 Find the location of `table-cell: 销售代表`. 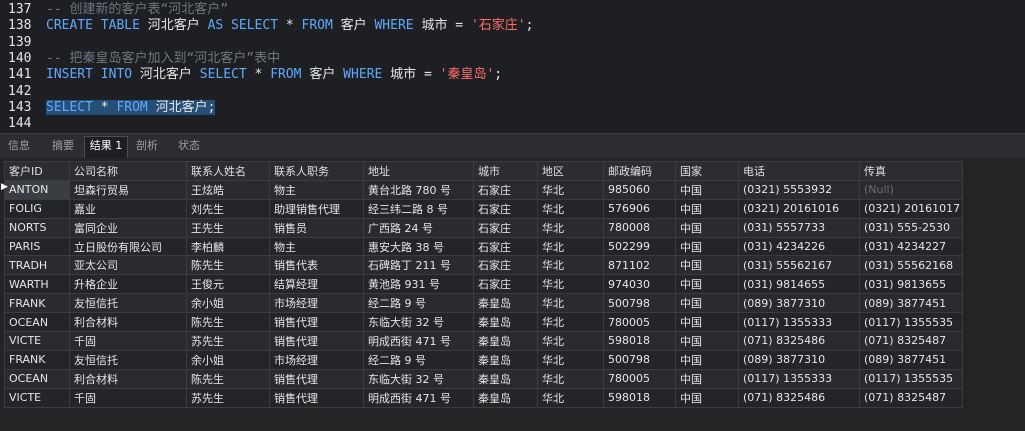

table-cell: 销售代表 is located at coordinates (316, 265).